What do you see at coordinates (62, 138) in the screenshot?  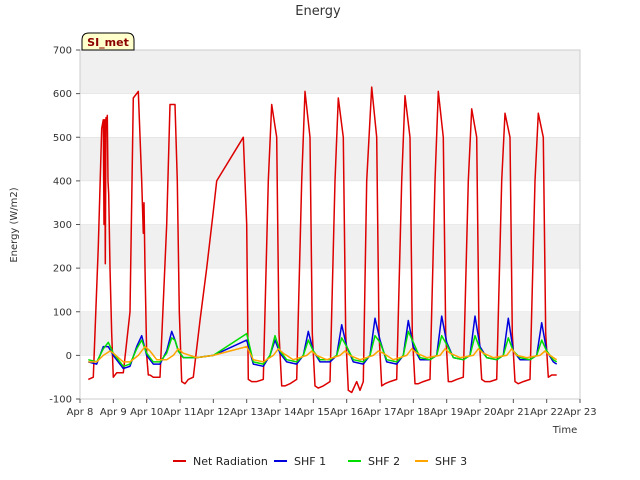 I see `y-tick-label: 500` at bounding box center [62, 138].